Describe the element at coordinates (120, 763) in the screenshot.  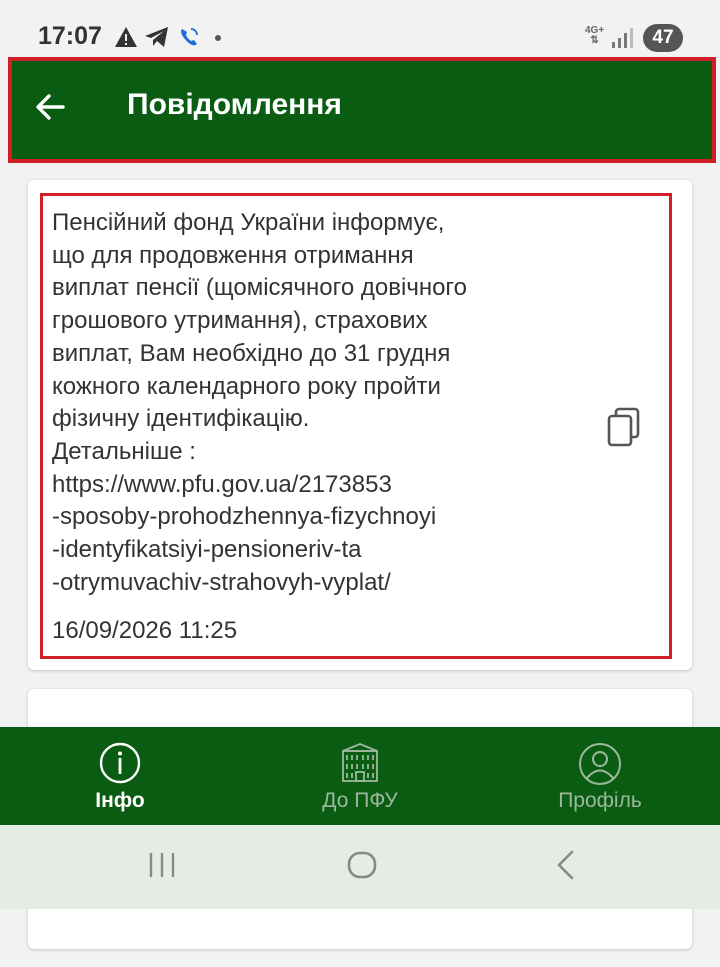
I see `info-icon` at that location.